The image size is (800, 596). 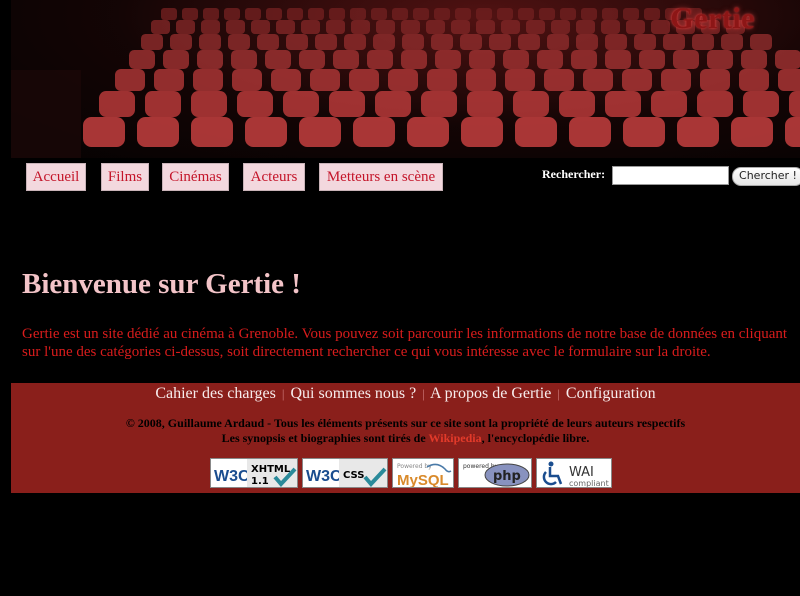 I want to click on nav-item-films: Films, so click(x=125, y=177).